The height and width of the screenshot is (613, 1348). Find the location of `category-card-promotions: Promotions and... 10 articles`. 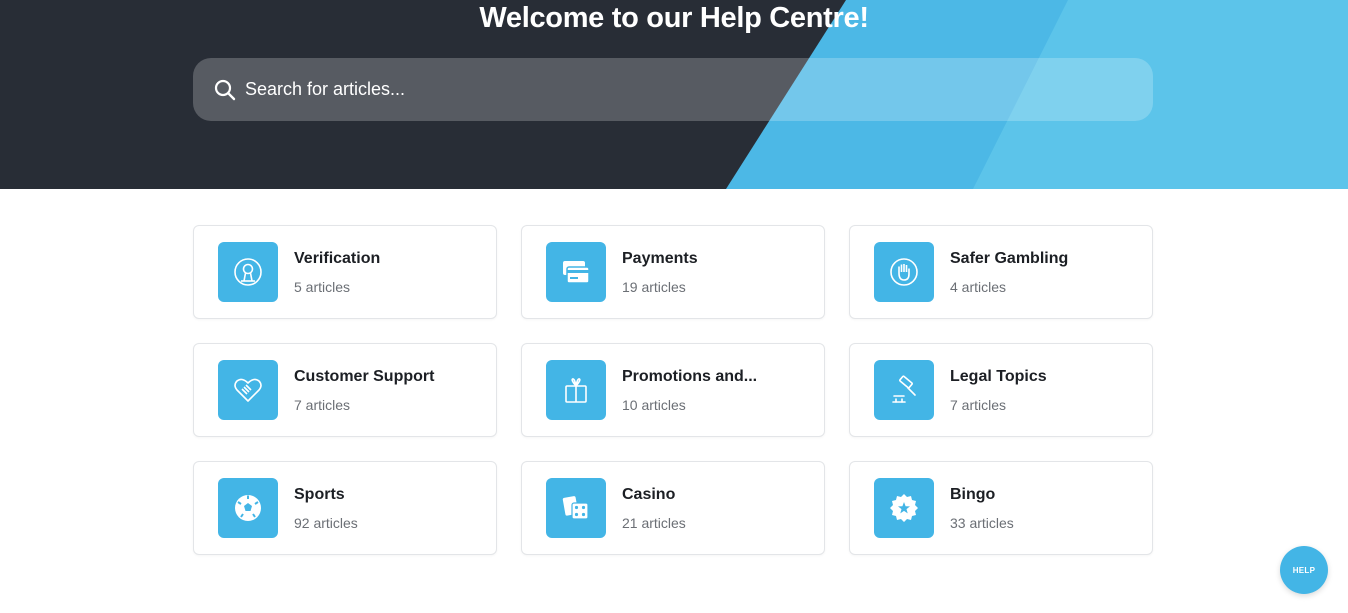

category-card-promotions: Promotions and... 10 articles is located at coordinates (673, 390).